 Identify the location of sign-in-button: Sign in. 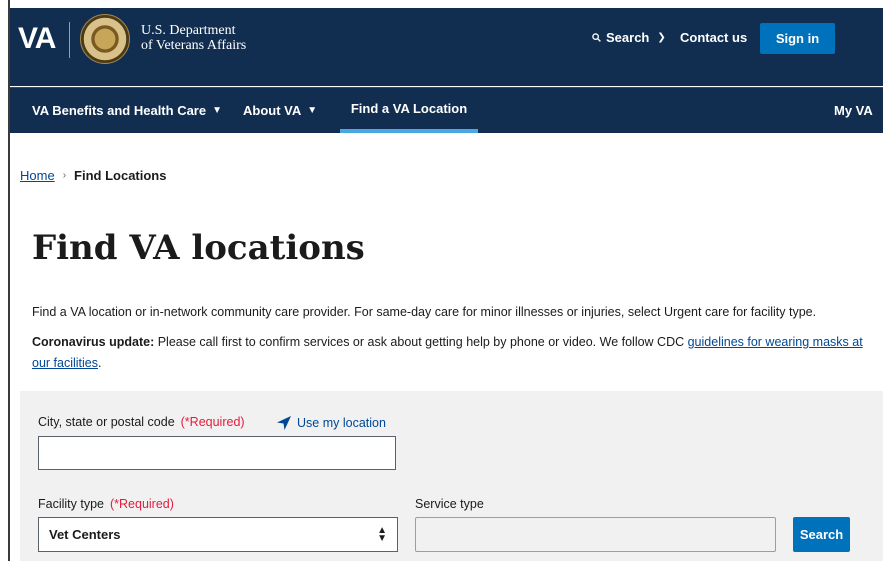
(797, 38).